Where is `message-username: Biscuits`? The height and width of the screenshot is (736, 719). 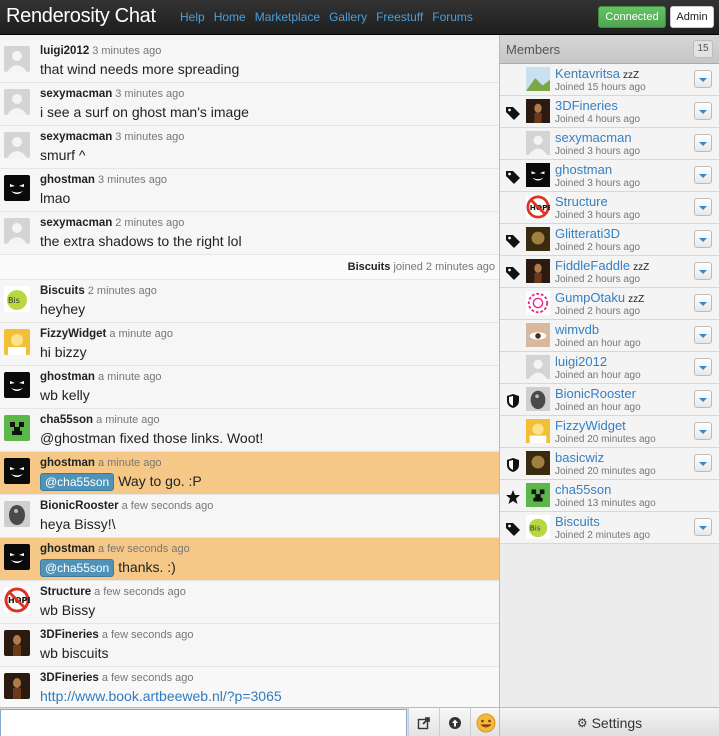
message-username: Biscuits is located at coordinates (62, 291).